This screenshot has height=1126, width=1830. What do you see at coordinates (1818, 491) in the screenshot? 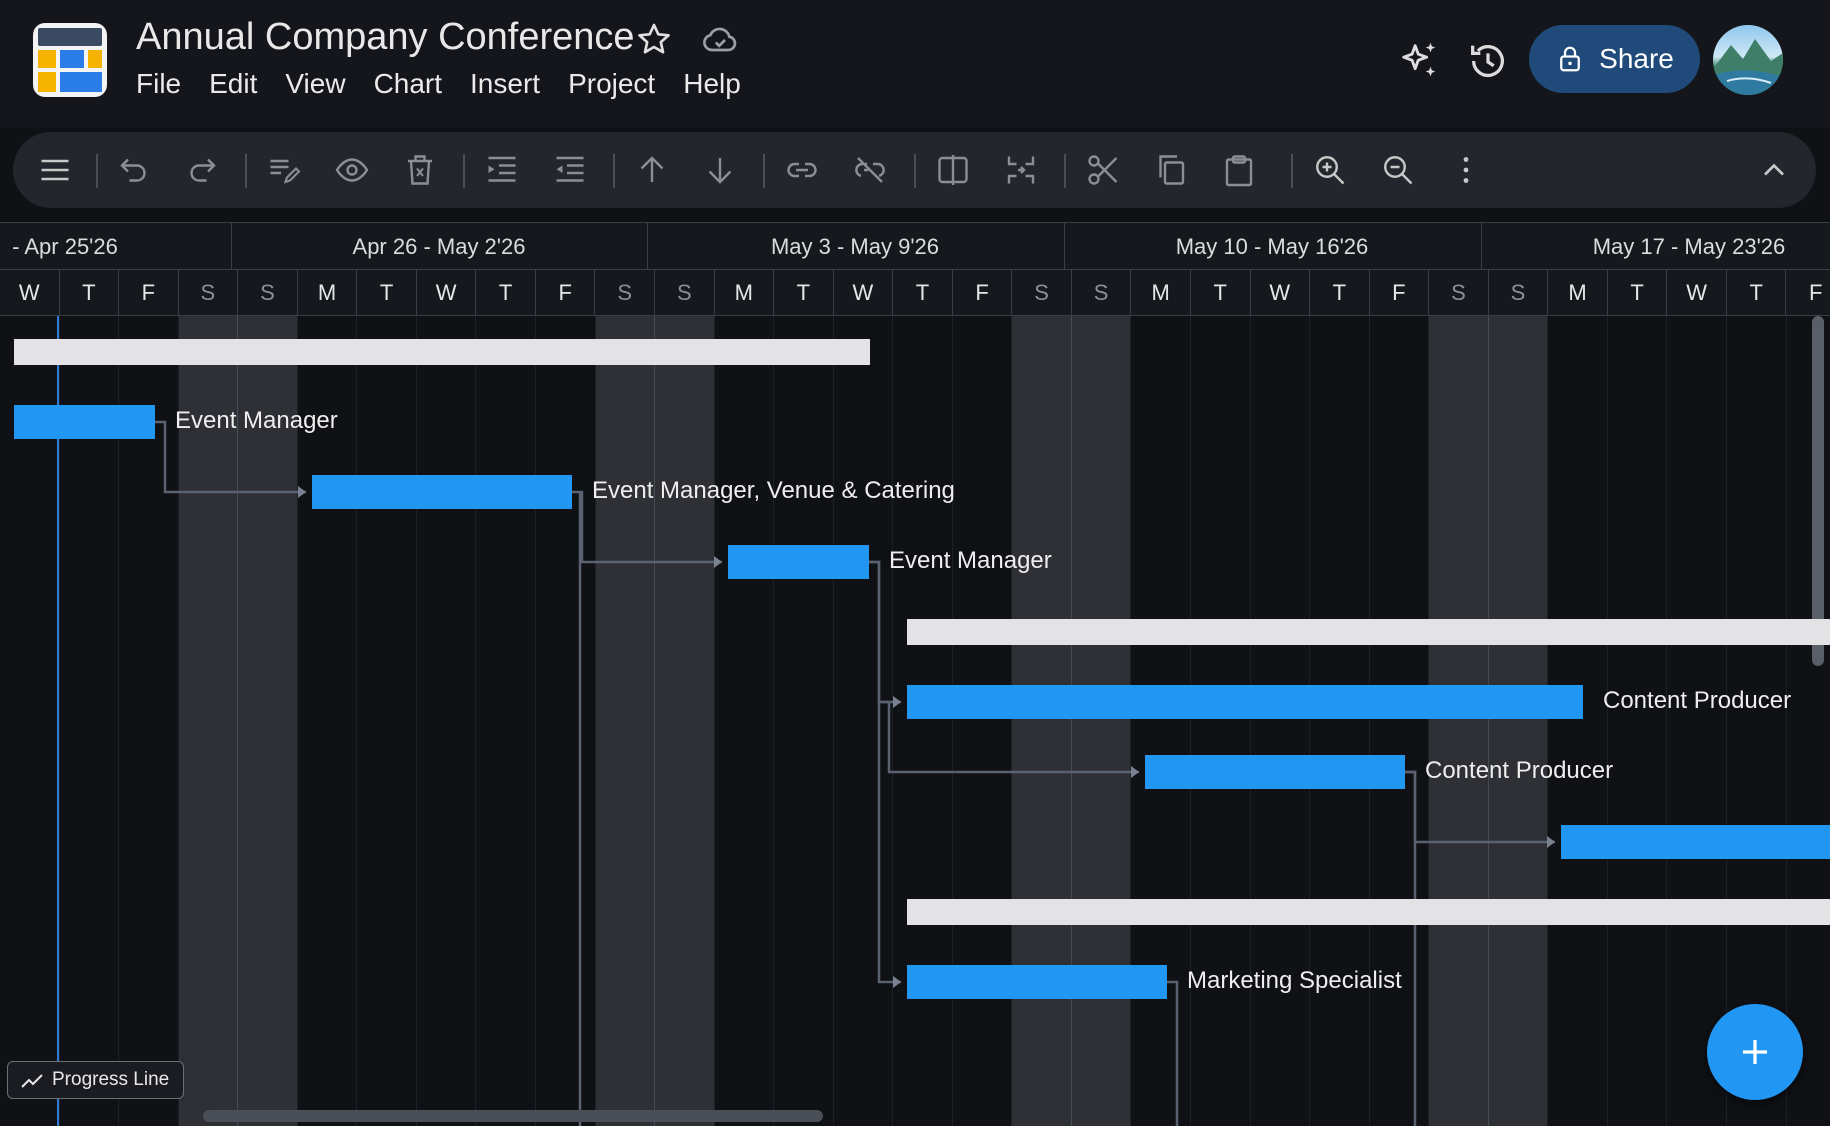
I see `vertical-scrollbar` at bounding box center [1818, 491].